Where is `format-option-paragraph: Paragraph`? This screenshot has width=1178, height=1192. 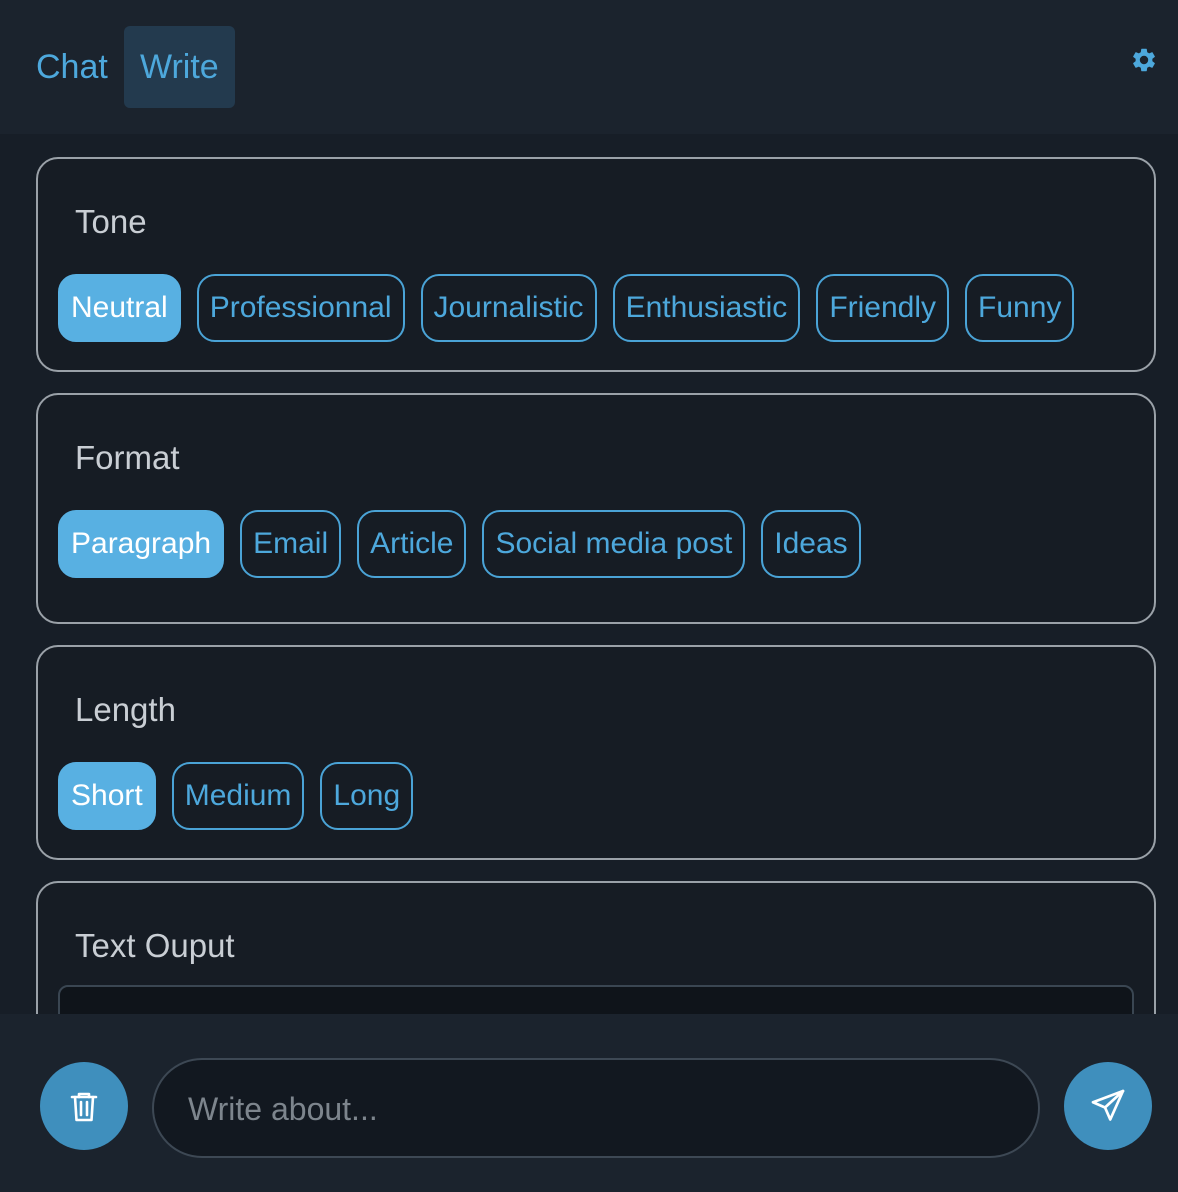
format-option-paragraph: Paragraph is located at coordinates (141, 544).